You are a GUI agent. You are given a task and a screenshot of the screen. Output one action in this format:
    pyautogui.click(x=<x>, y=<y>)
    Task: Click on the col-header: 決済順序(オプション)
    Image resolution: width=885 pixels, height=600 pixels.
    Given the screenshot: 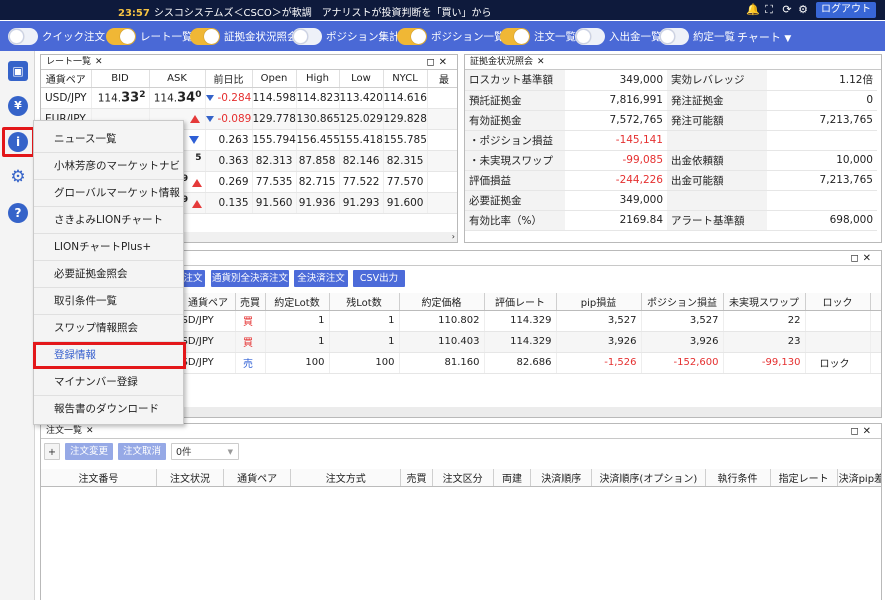 What is the action you would take?
    pyautogui.click(x=648, y=478)
    